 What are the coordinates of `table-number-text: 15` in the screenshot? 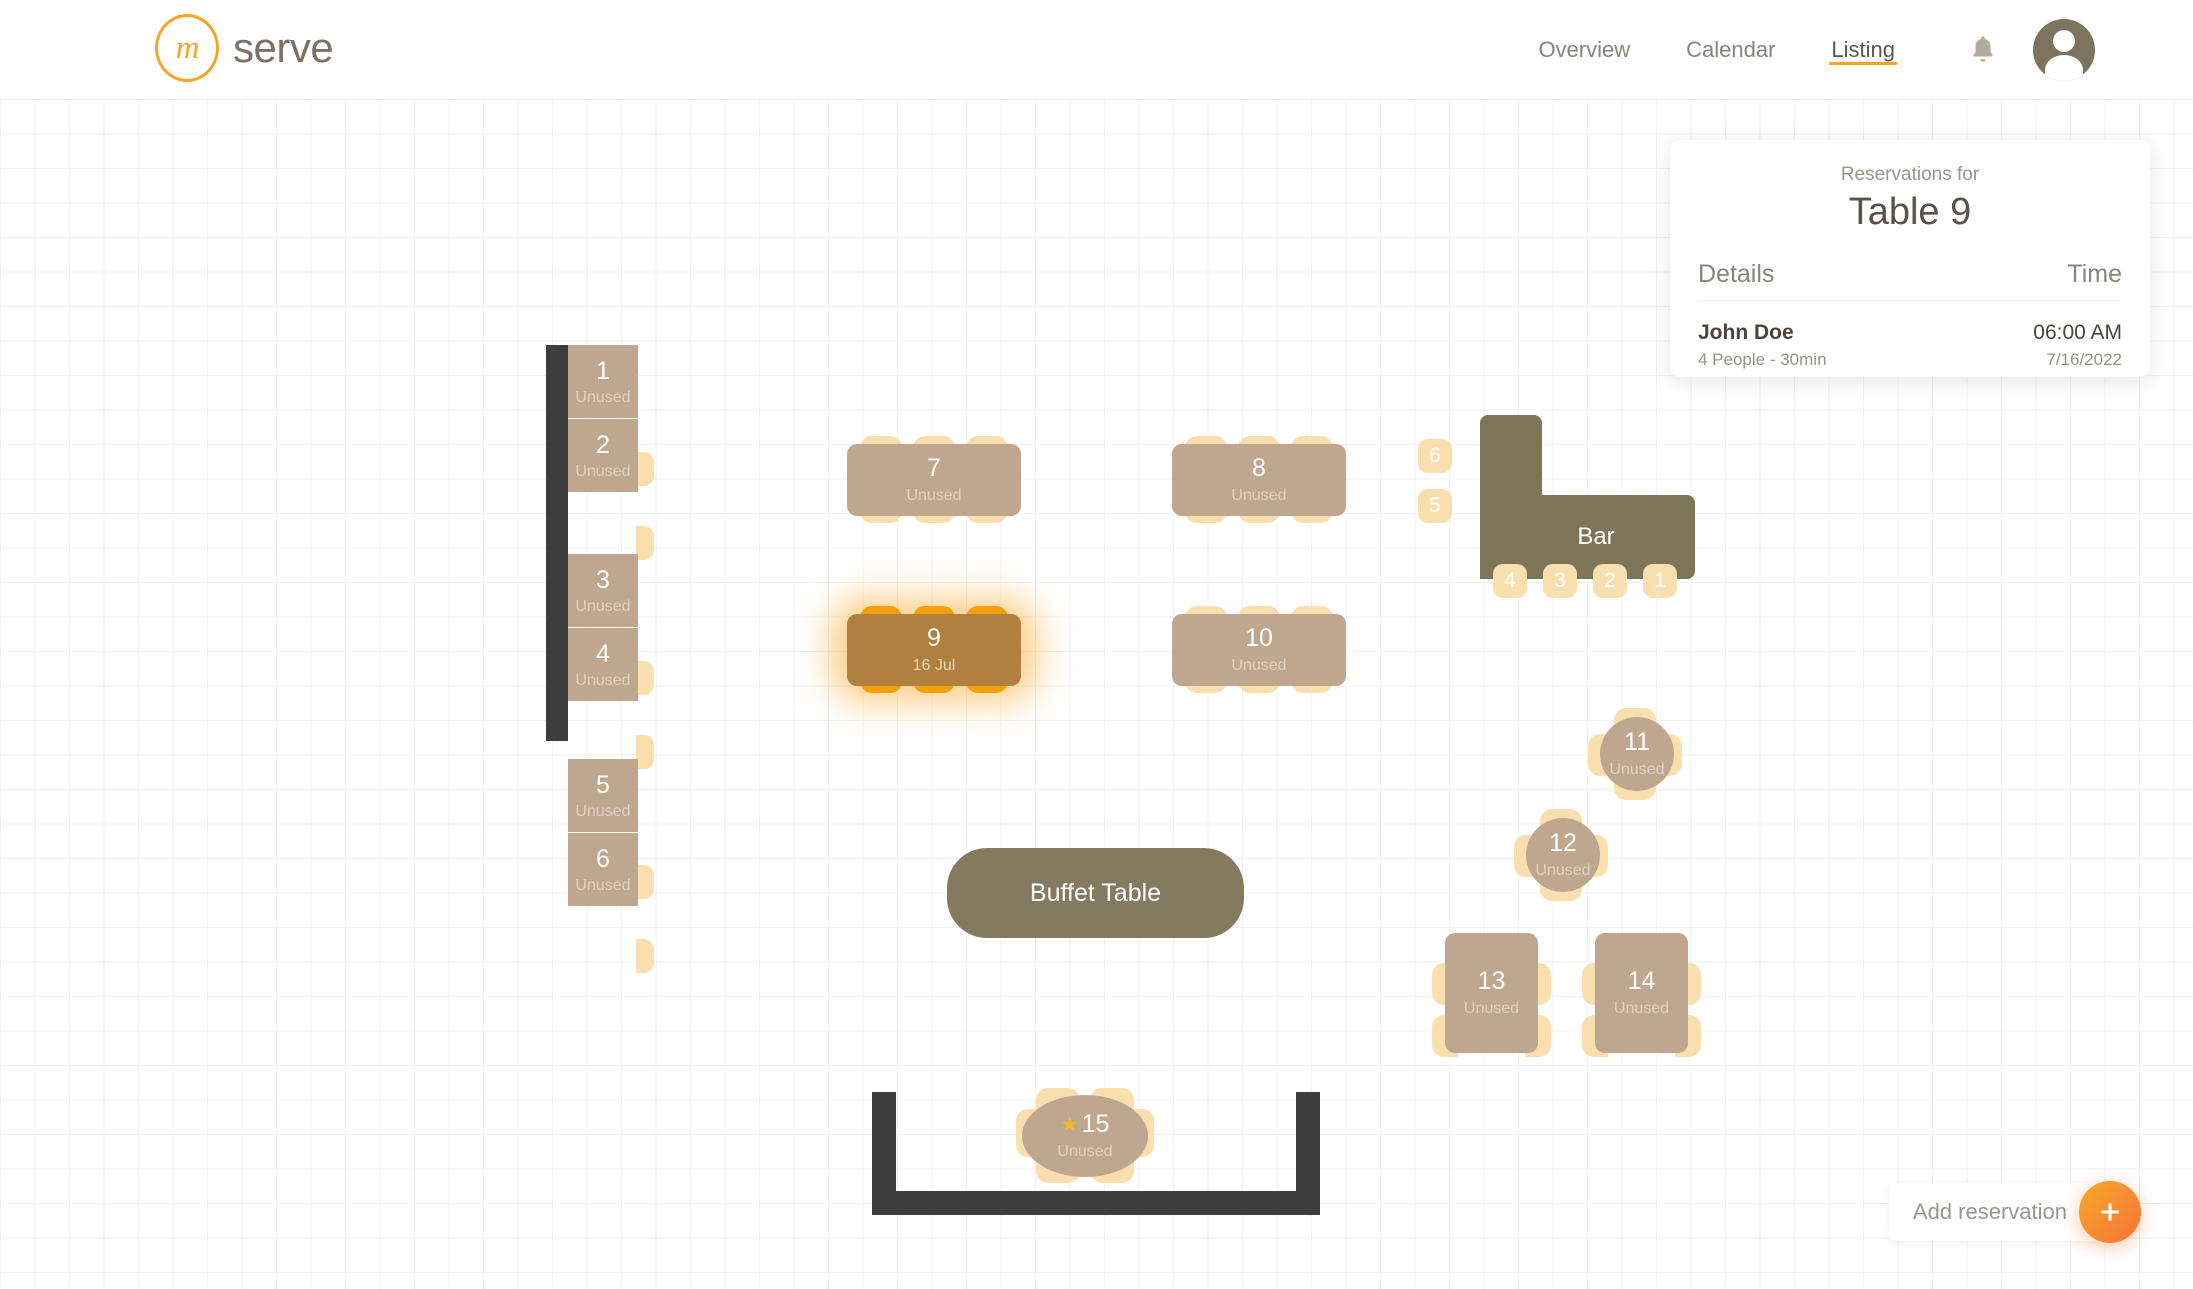 It's located at (1095, 1124).